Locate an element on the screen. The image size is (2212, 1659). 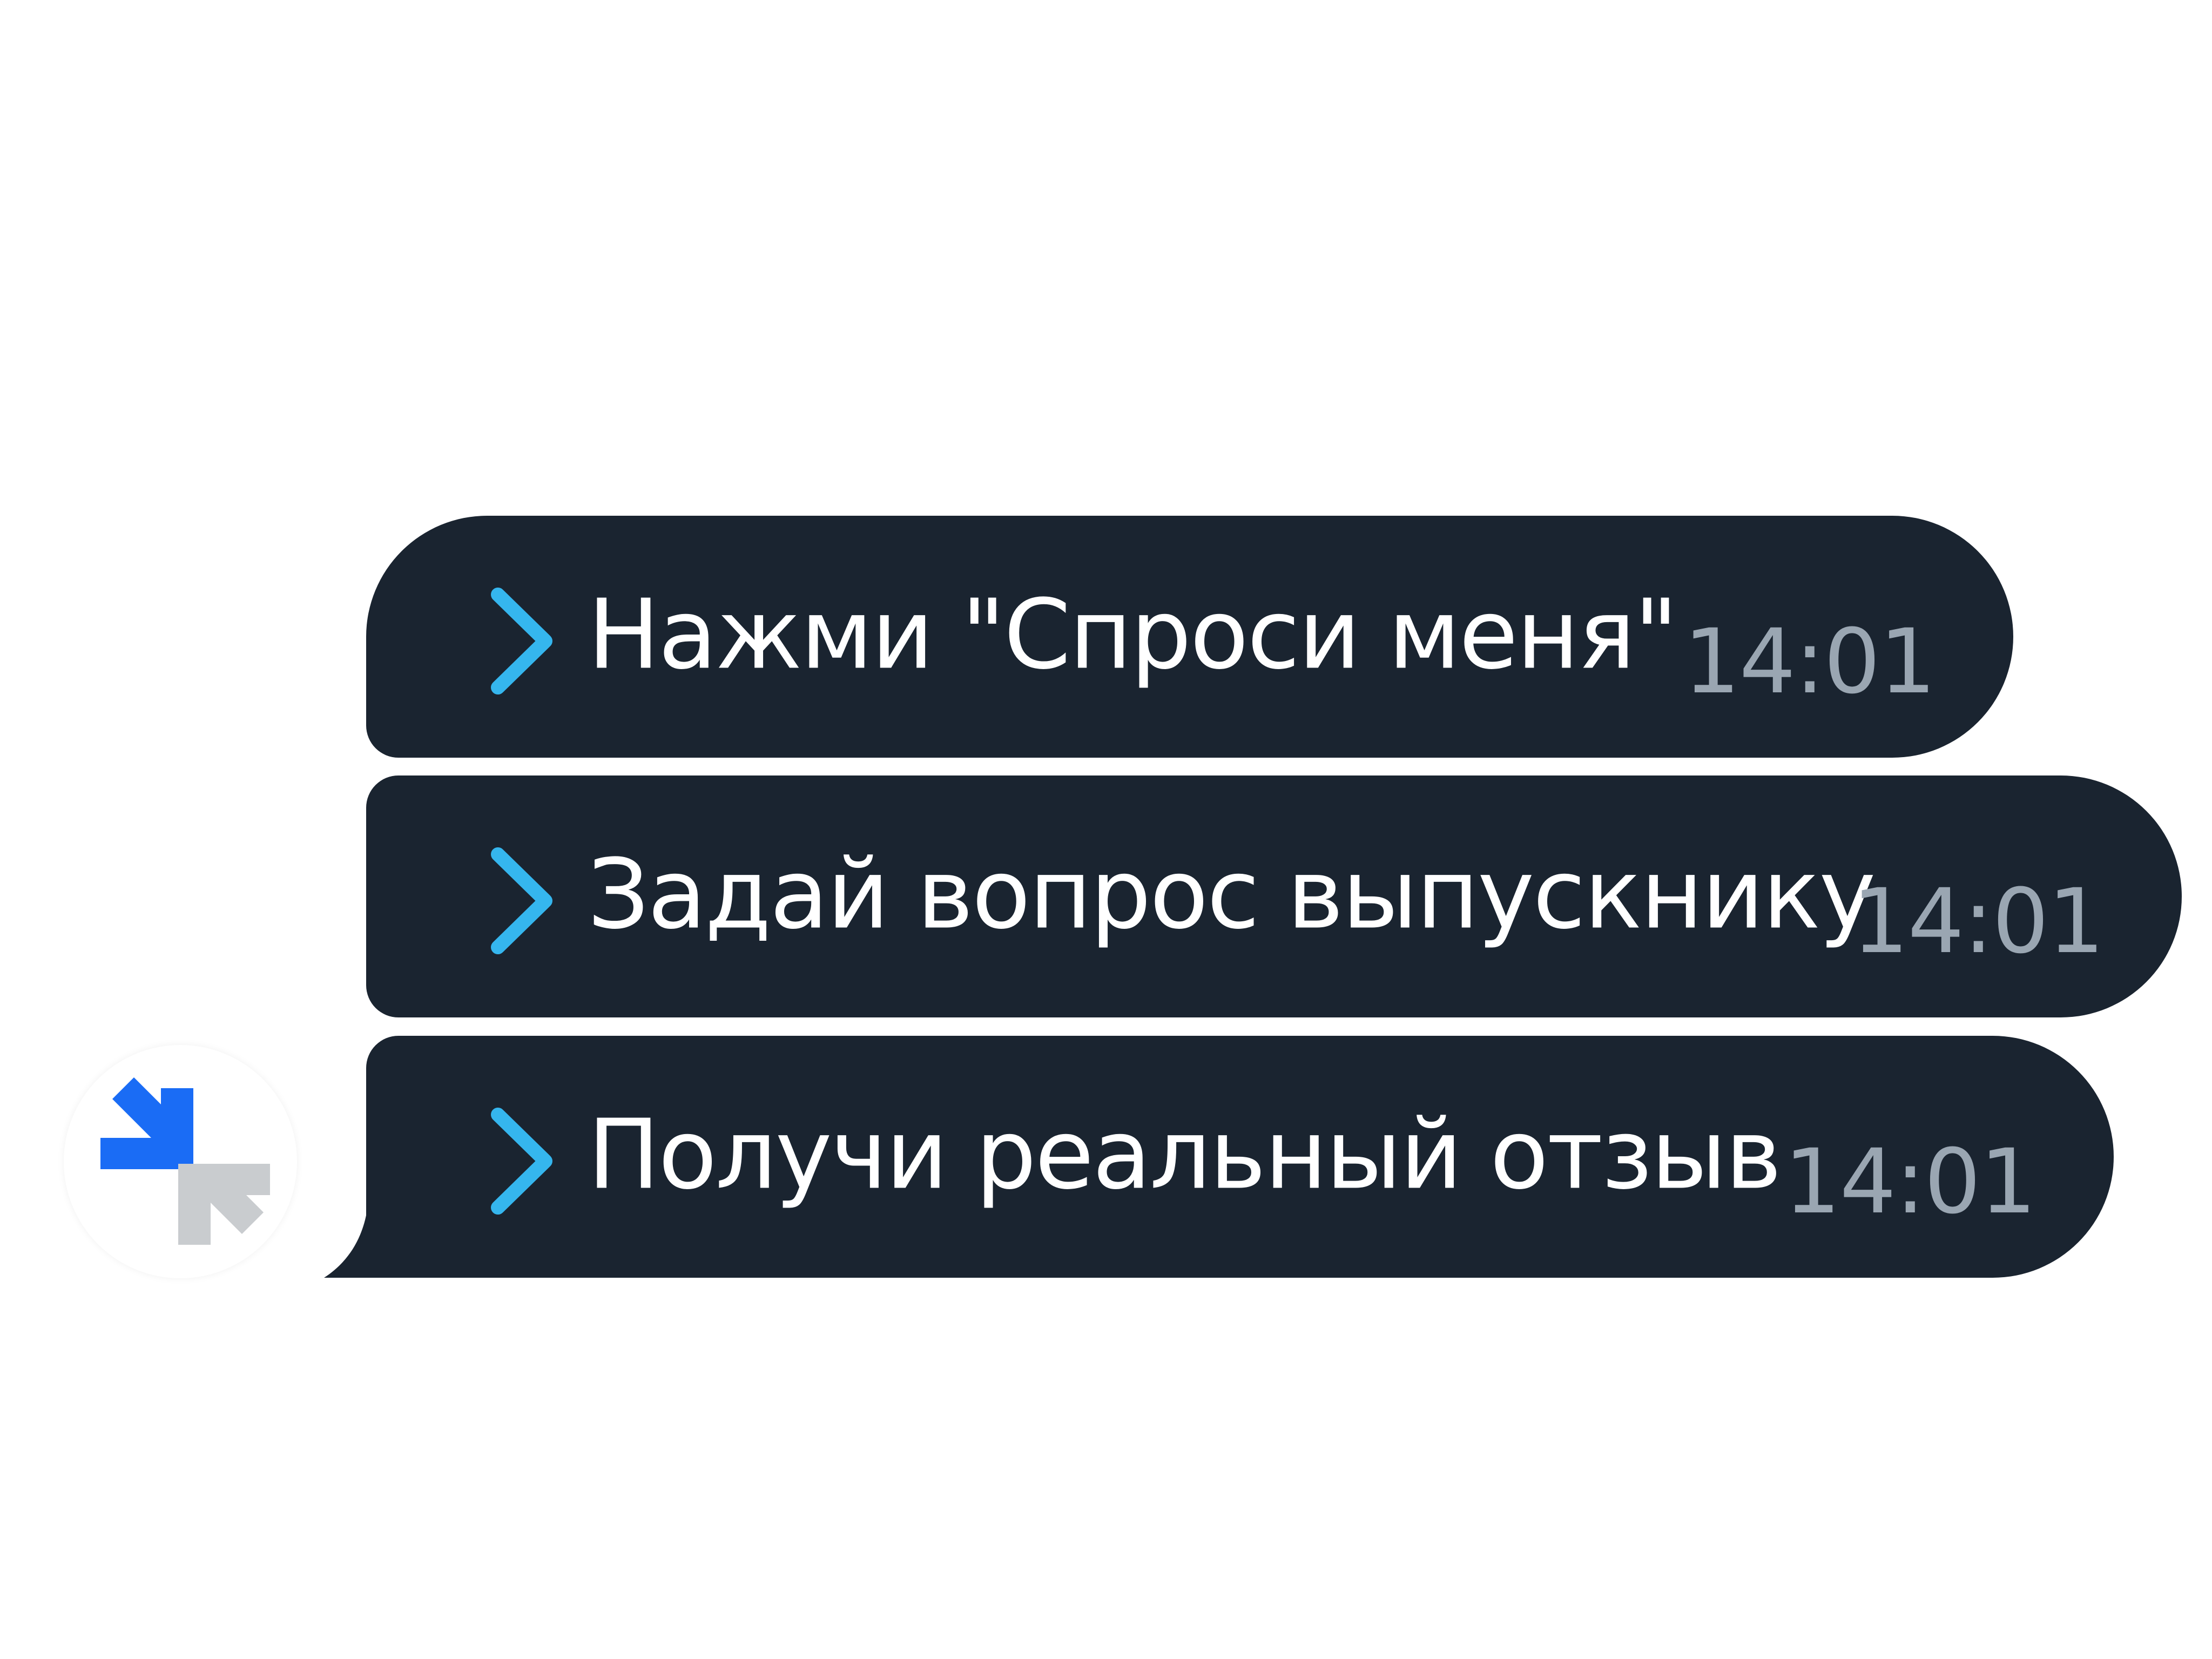
message-bubble: Нажми "Спроси меня" 14:01 is located at coordinates (1189, 637).